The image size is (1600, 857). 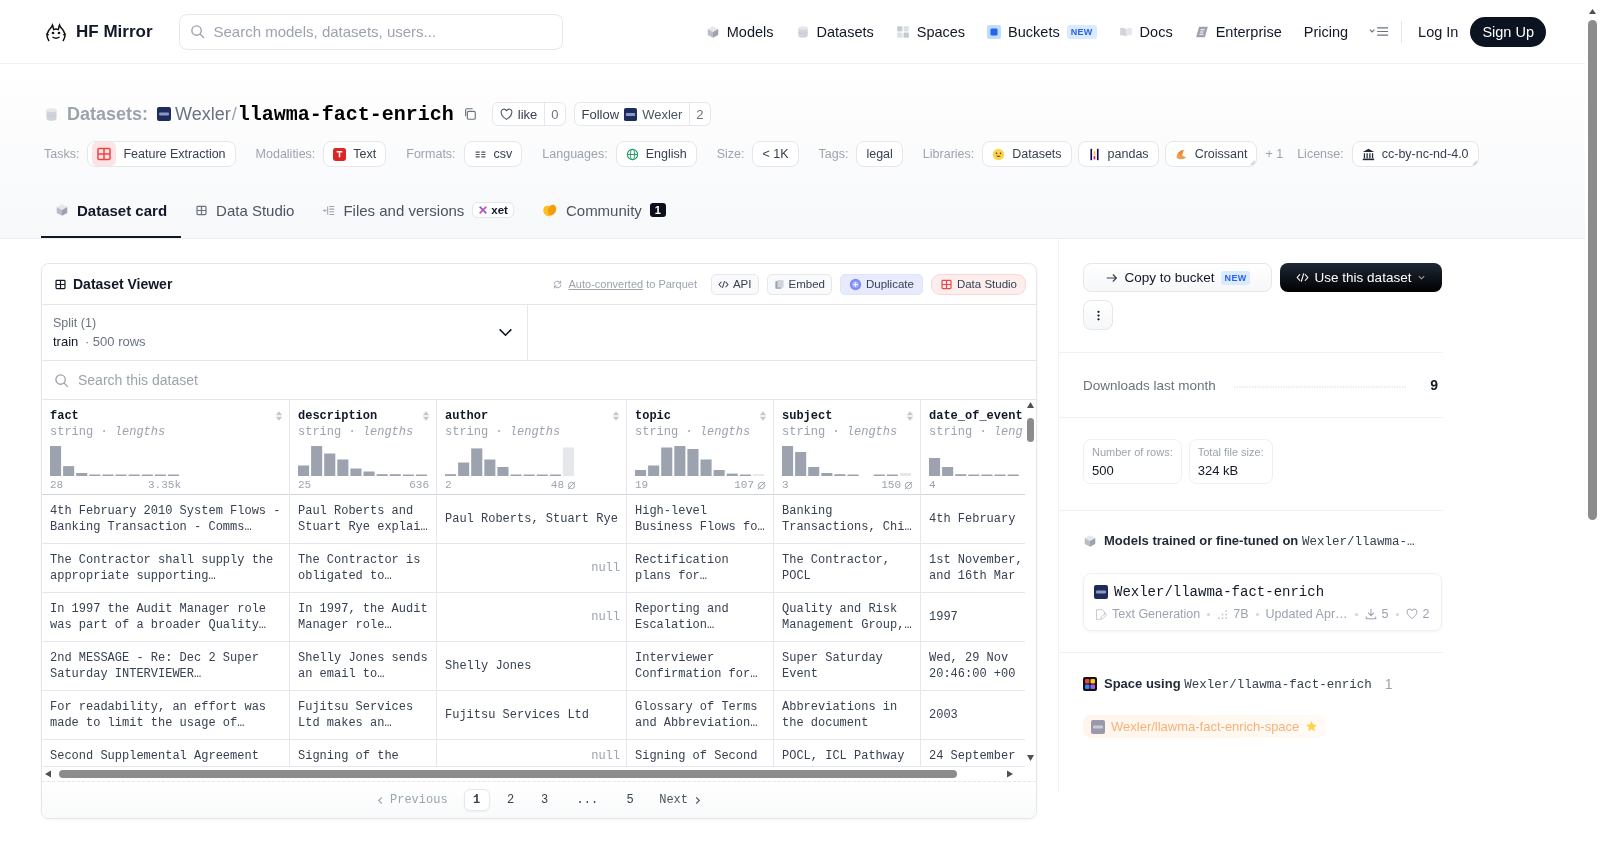 I want to click on tag-group-label: Tags:, so click(x=833, y=154).